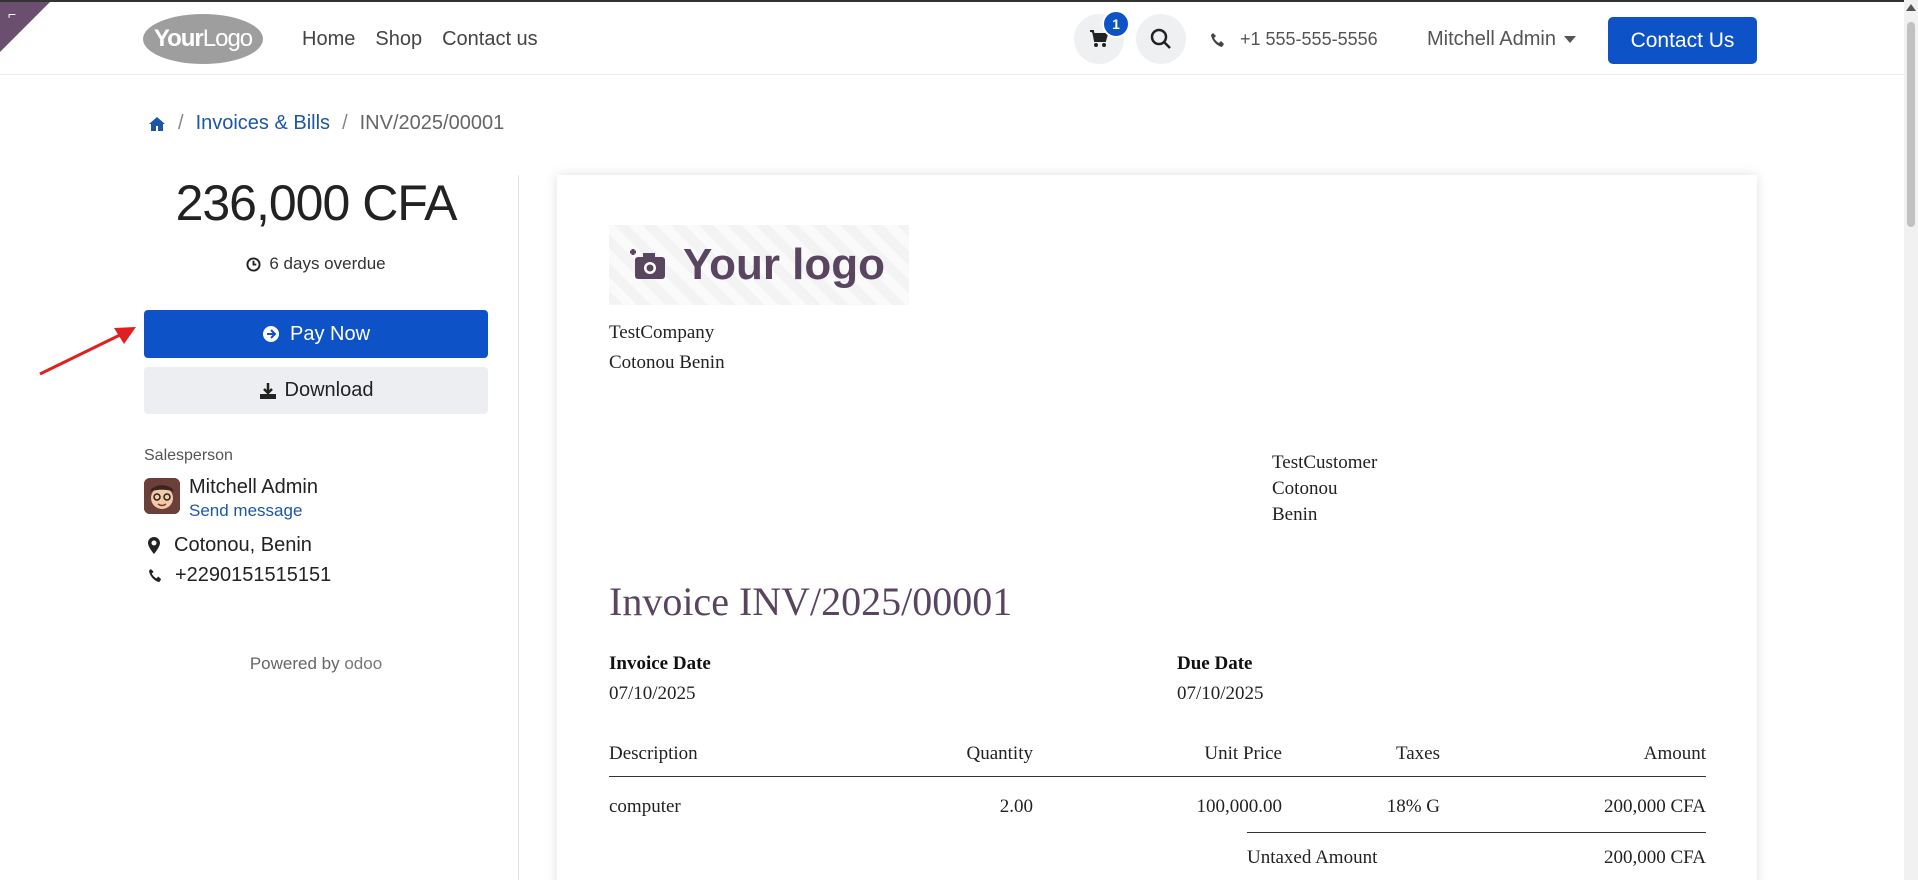 The width and height of the screenshot is (1918, 880). Describe the element at coordinates (157, 124) in the screenshot. I see `home-icon` at that location.